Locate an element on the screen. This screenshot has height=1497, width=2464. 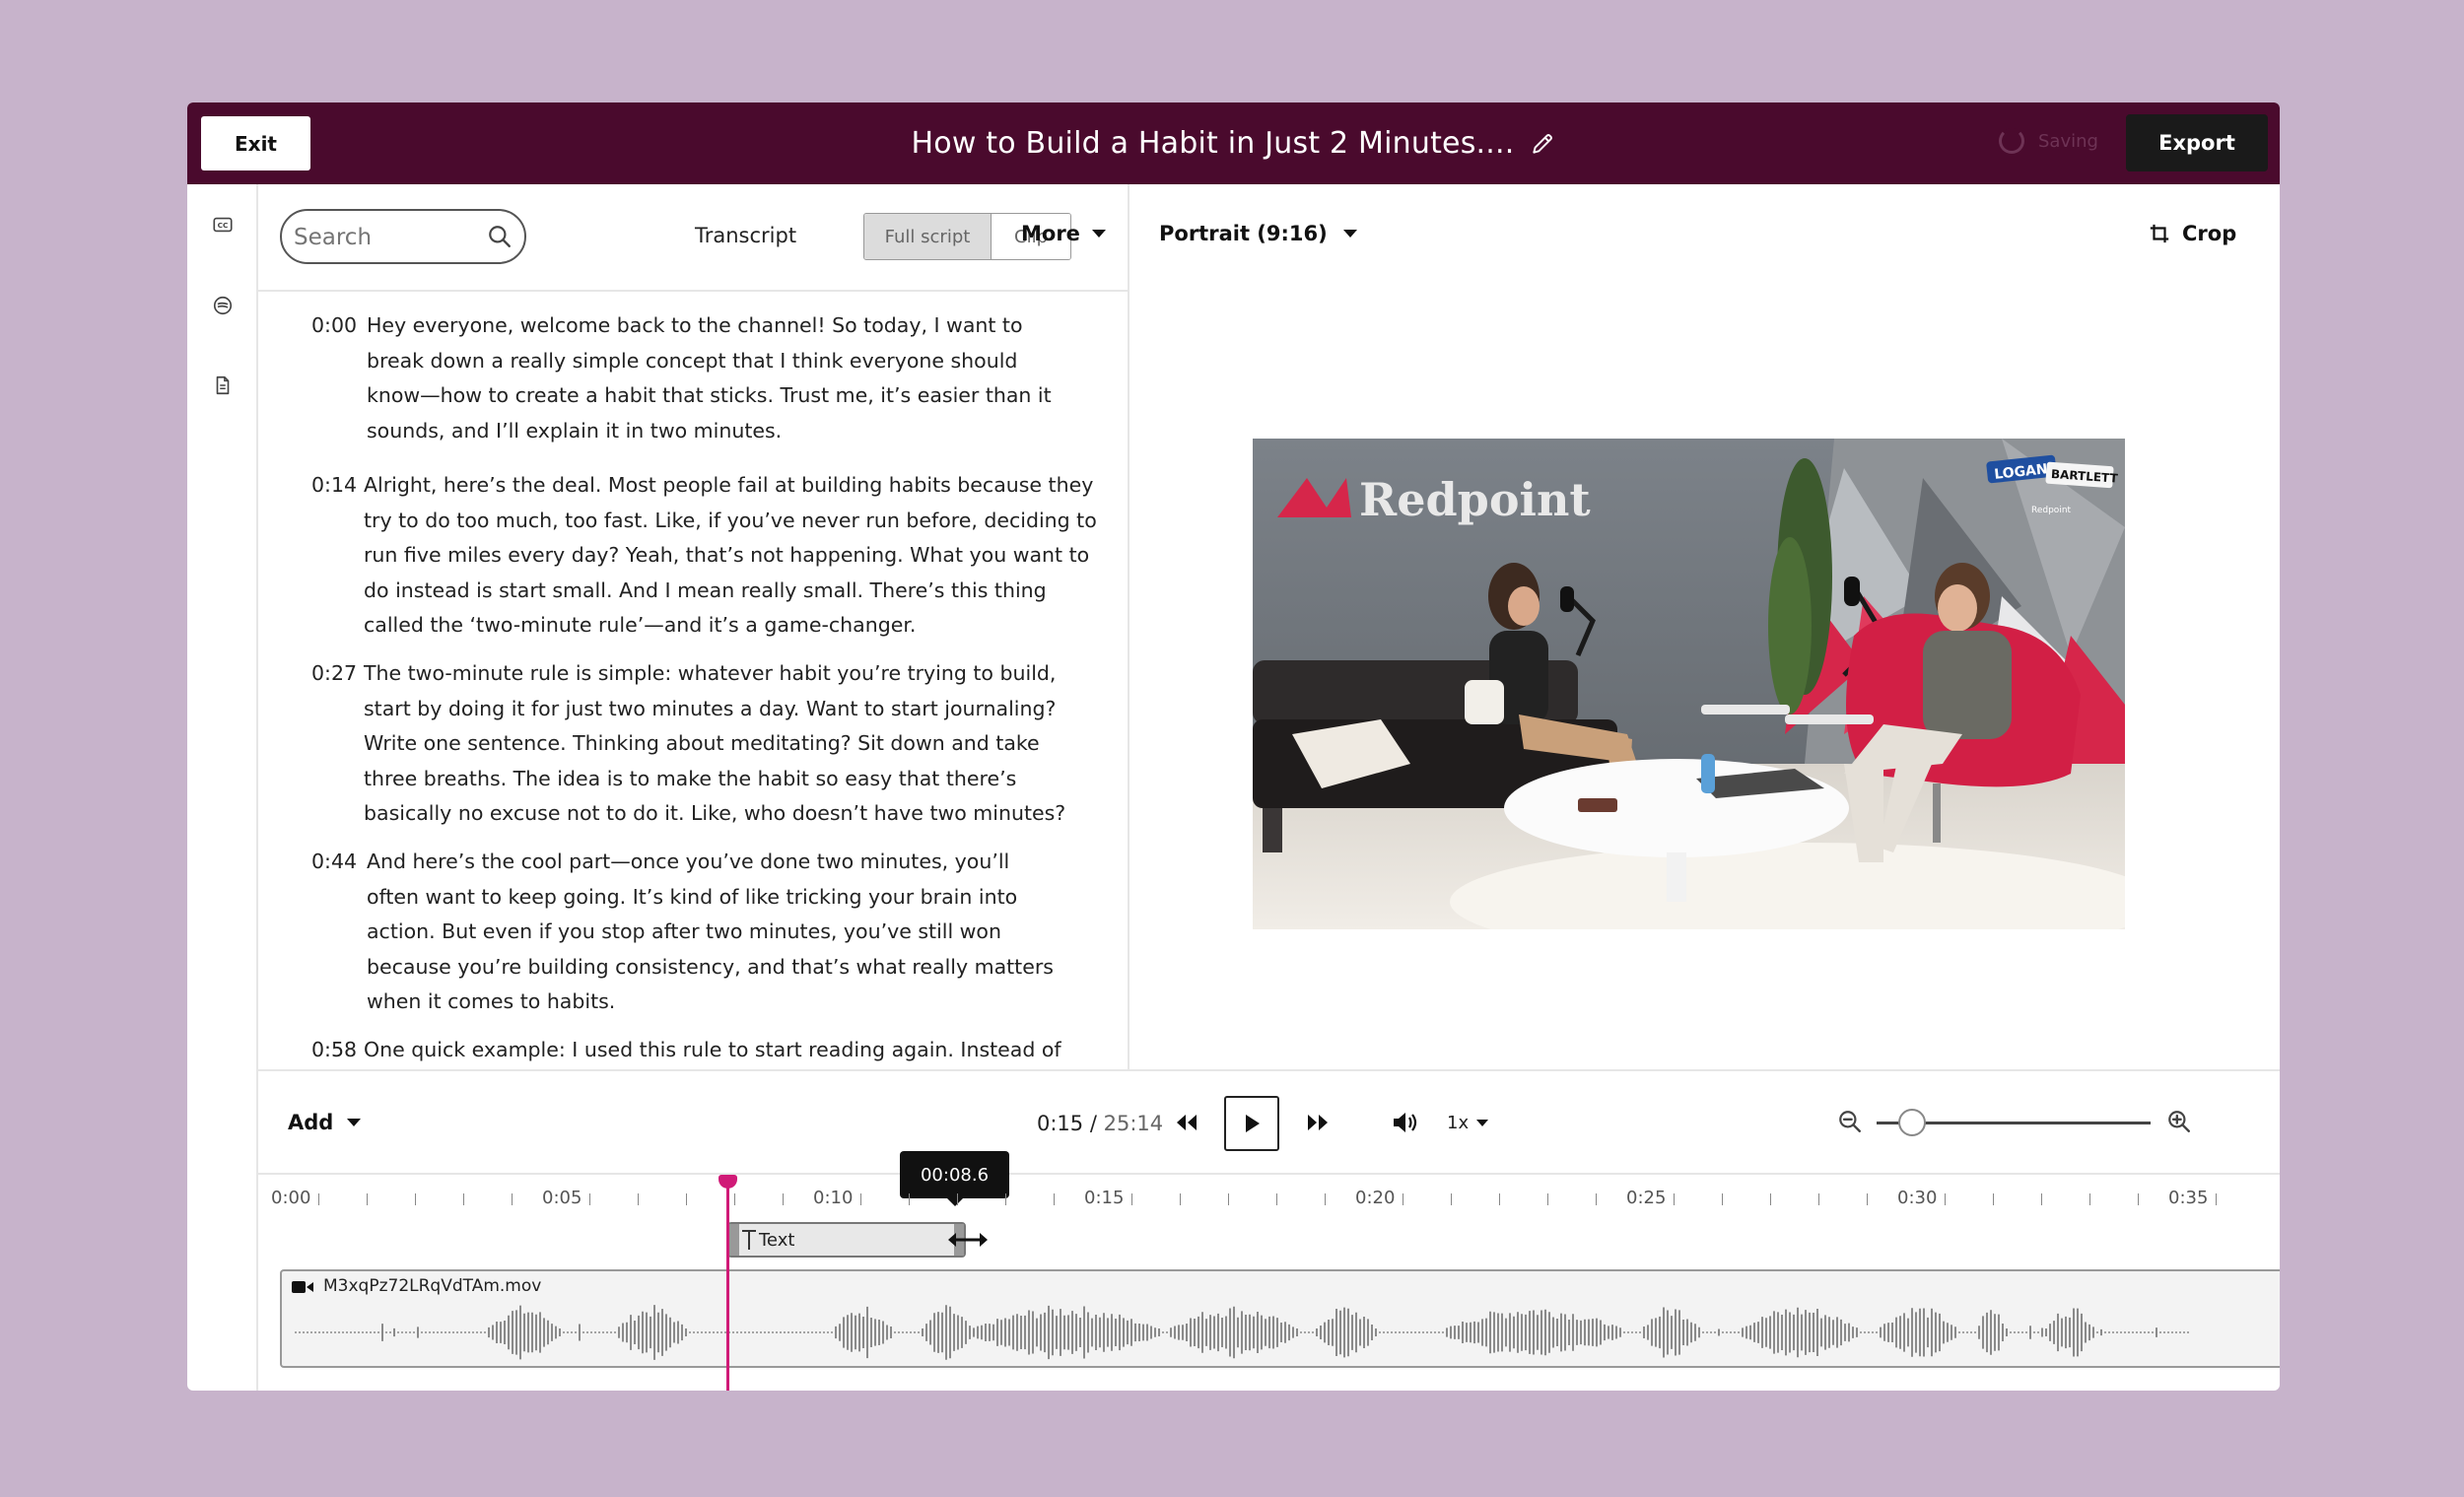
paragraph-timestamp: 0:14 is located at coordinates (337, 556).